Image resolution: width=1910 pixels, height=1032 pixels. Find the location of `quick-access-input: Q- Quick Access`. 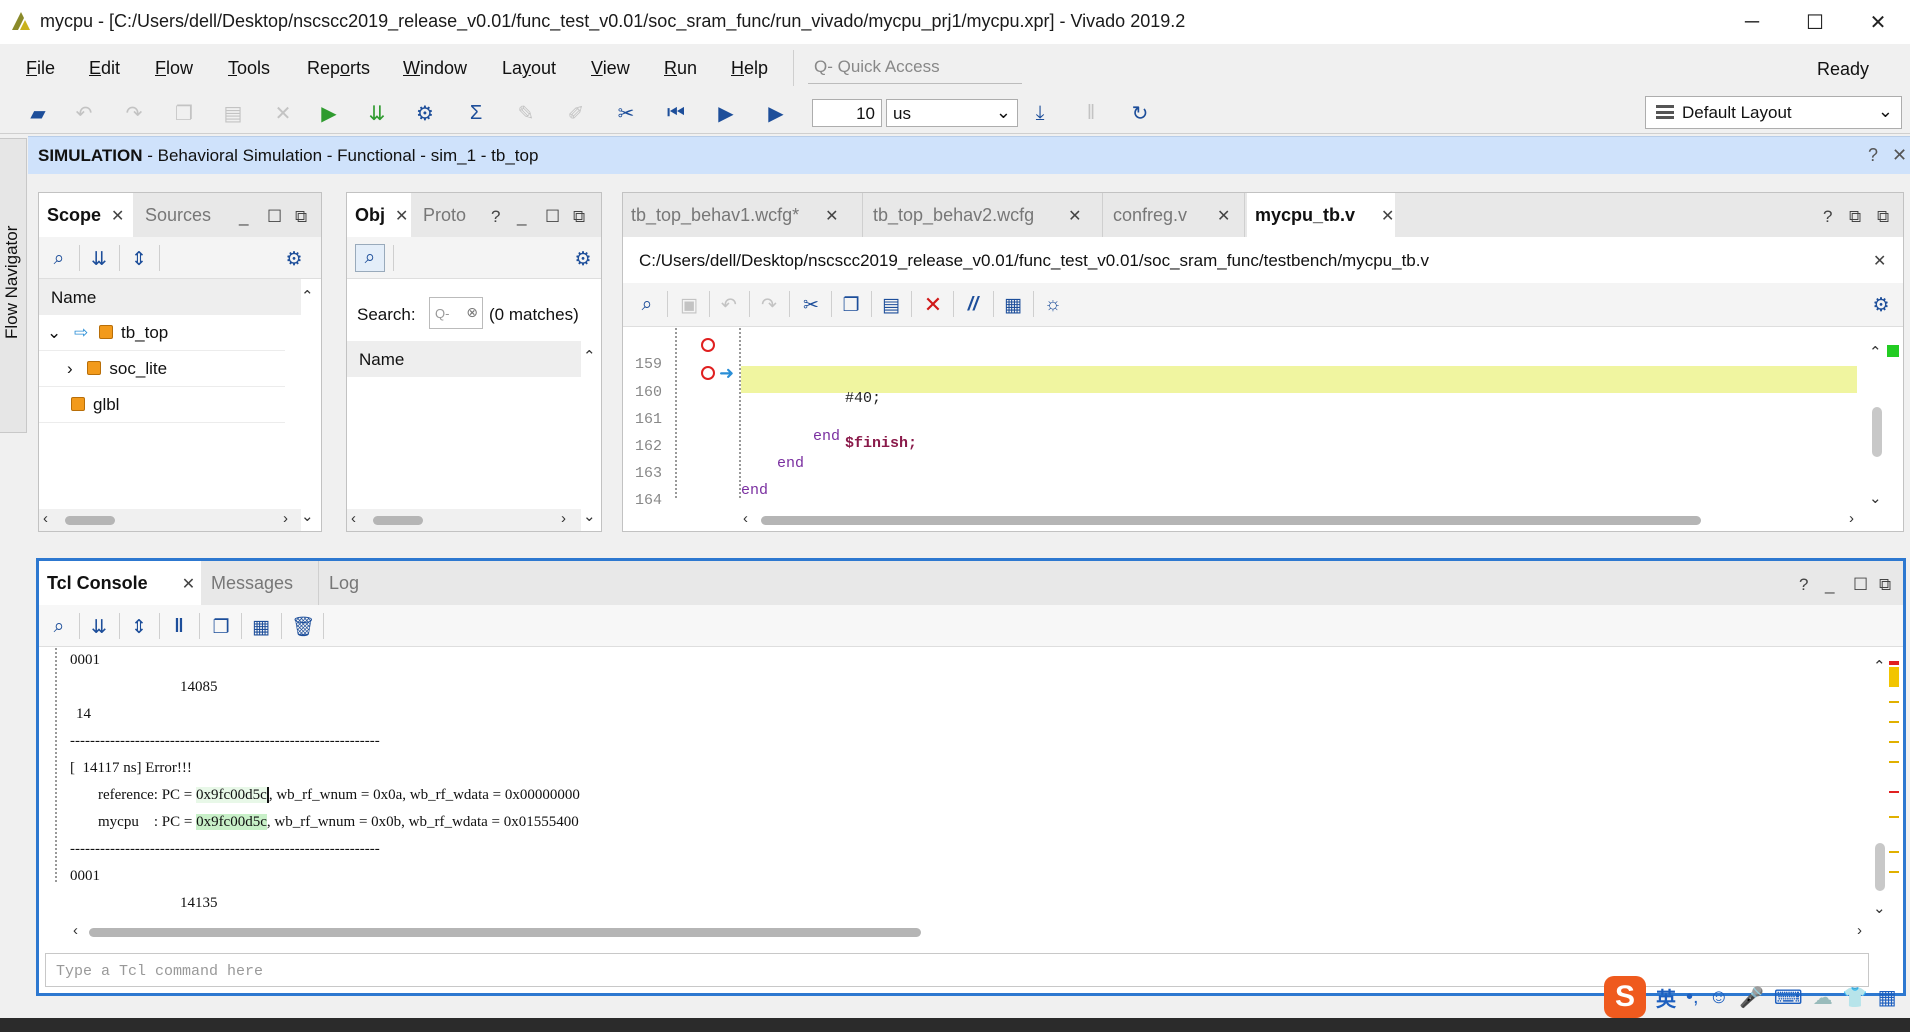

quick-access-input: Q- Quick Access is located at coordinates (915, 67).